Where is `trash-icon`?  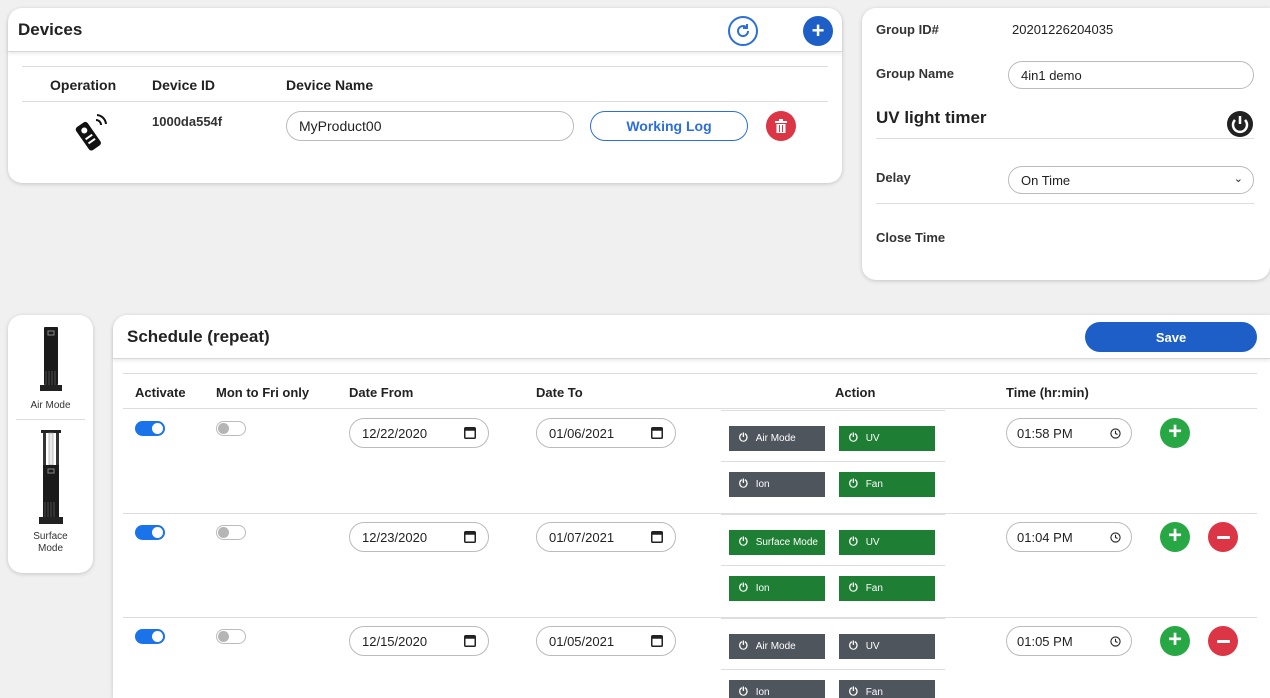
trash-icon is located at coordinates (781, 126).